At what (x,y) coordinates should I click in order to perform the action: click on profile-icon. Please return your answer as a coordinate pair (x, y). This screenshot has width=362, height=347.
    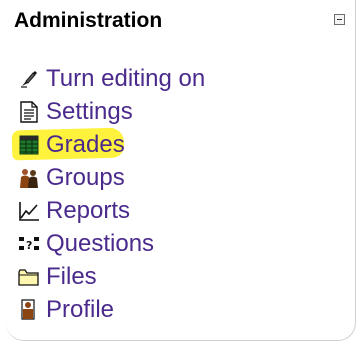
    Looking at the image, I should click on (29, 309).